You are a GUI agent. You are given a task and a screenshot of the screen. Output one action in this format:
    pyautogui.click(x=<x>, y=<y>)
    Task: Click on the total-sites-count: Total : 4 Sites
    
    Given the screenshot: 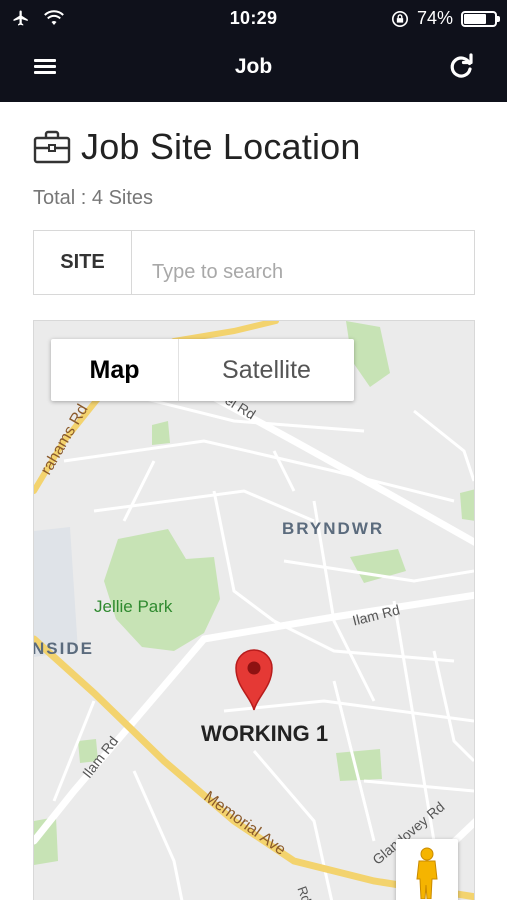 What is the action you would take?
    pyautogui.click(x=93, y=198)
    